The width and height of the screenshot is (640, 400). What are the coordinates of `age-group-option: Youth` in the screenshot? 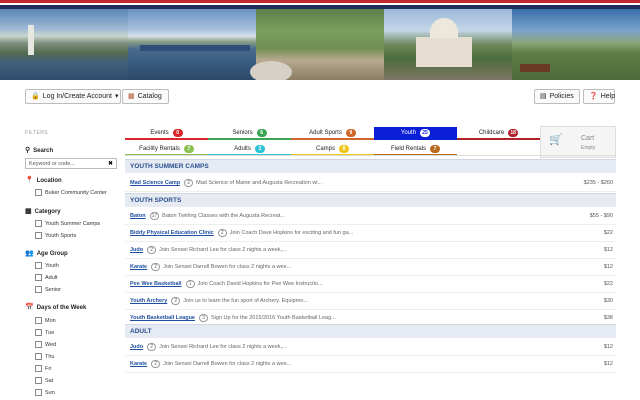 It's located at (47, 265).